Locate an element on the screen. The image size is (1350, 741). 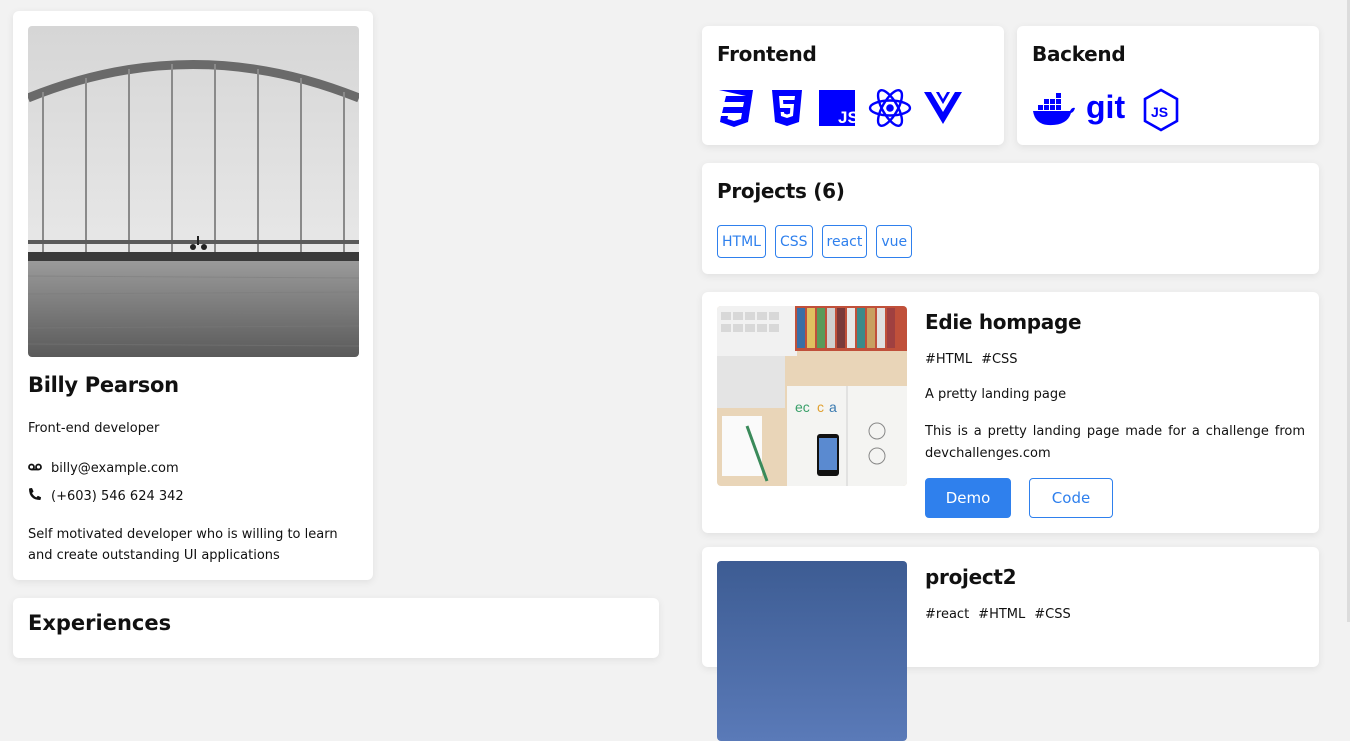
profile-photo is located at coordinates (193, 191).